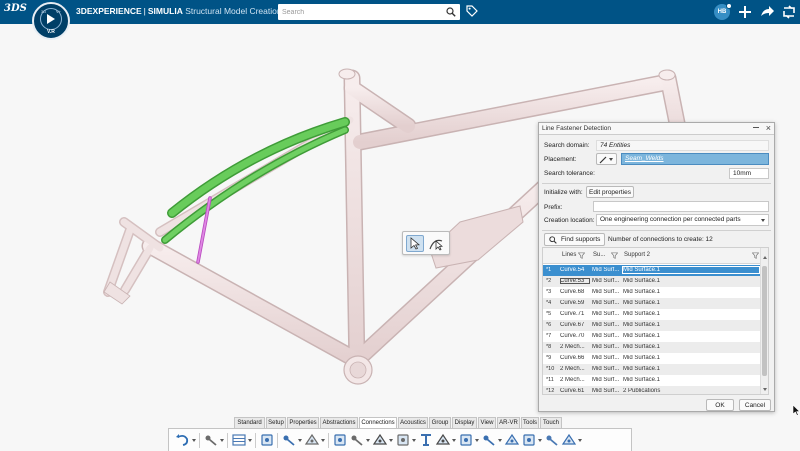 The height and width of the screenshot is (451, 800). Describe the element at coordinates (530, 422) in the screenshot. I see `tab-tools: Tools` at that location.